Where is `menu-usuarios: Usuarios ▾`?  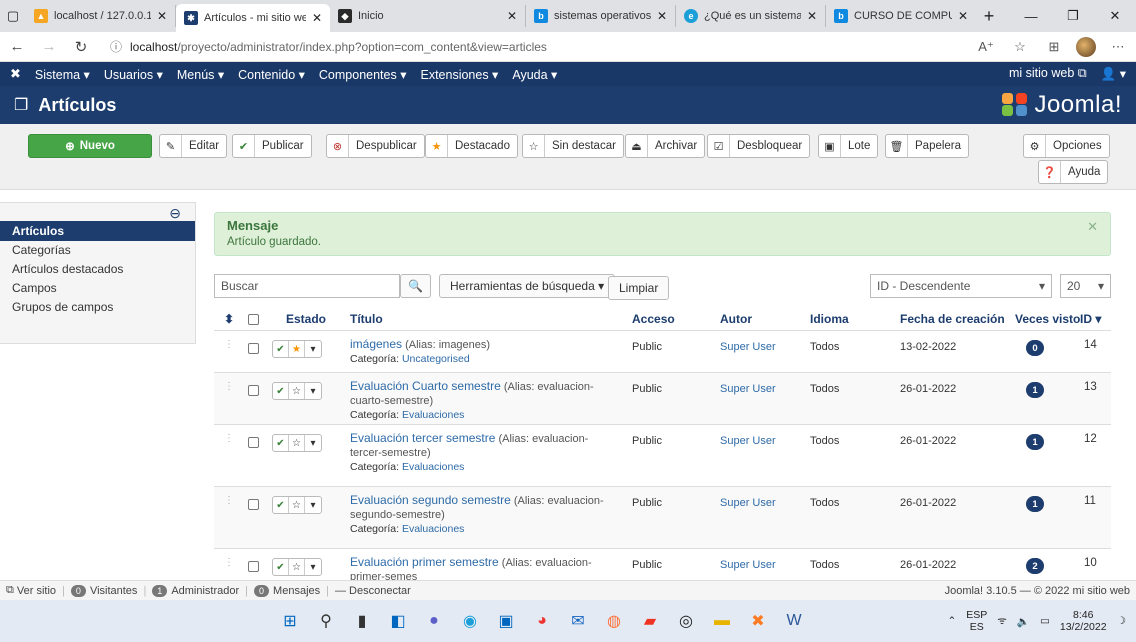
menu-usuarios: Usuarios ▾ is located at coordinates (133, 74).